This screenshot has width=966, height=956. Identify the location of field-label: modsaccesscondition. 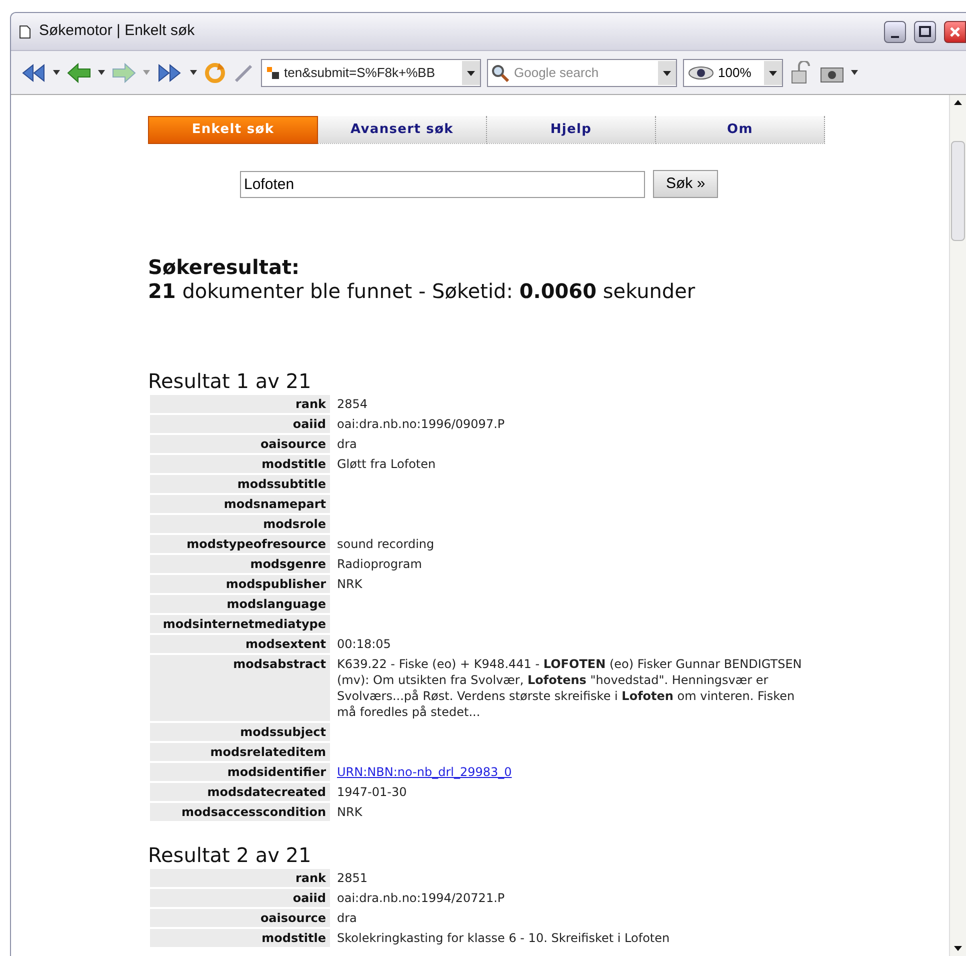
(240, 812).